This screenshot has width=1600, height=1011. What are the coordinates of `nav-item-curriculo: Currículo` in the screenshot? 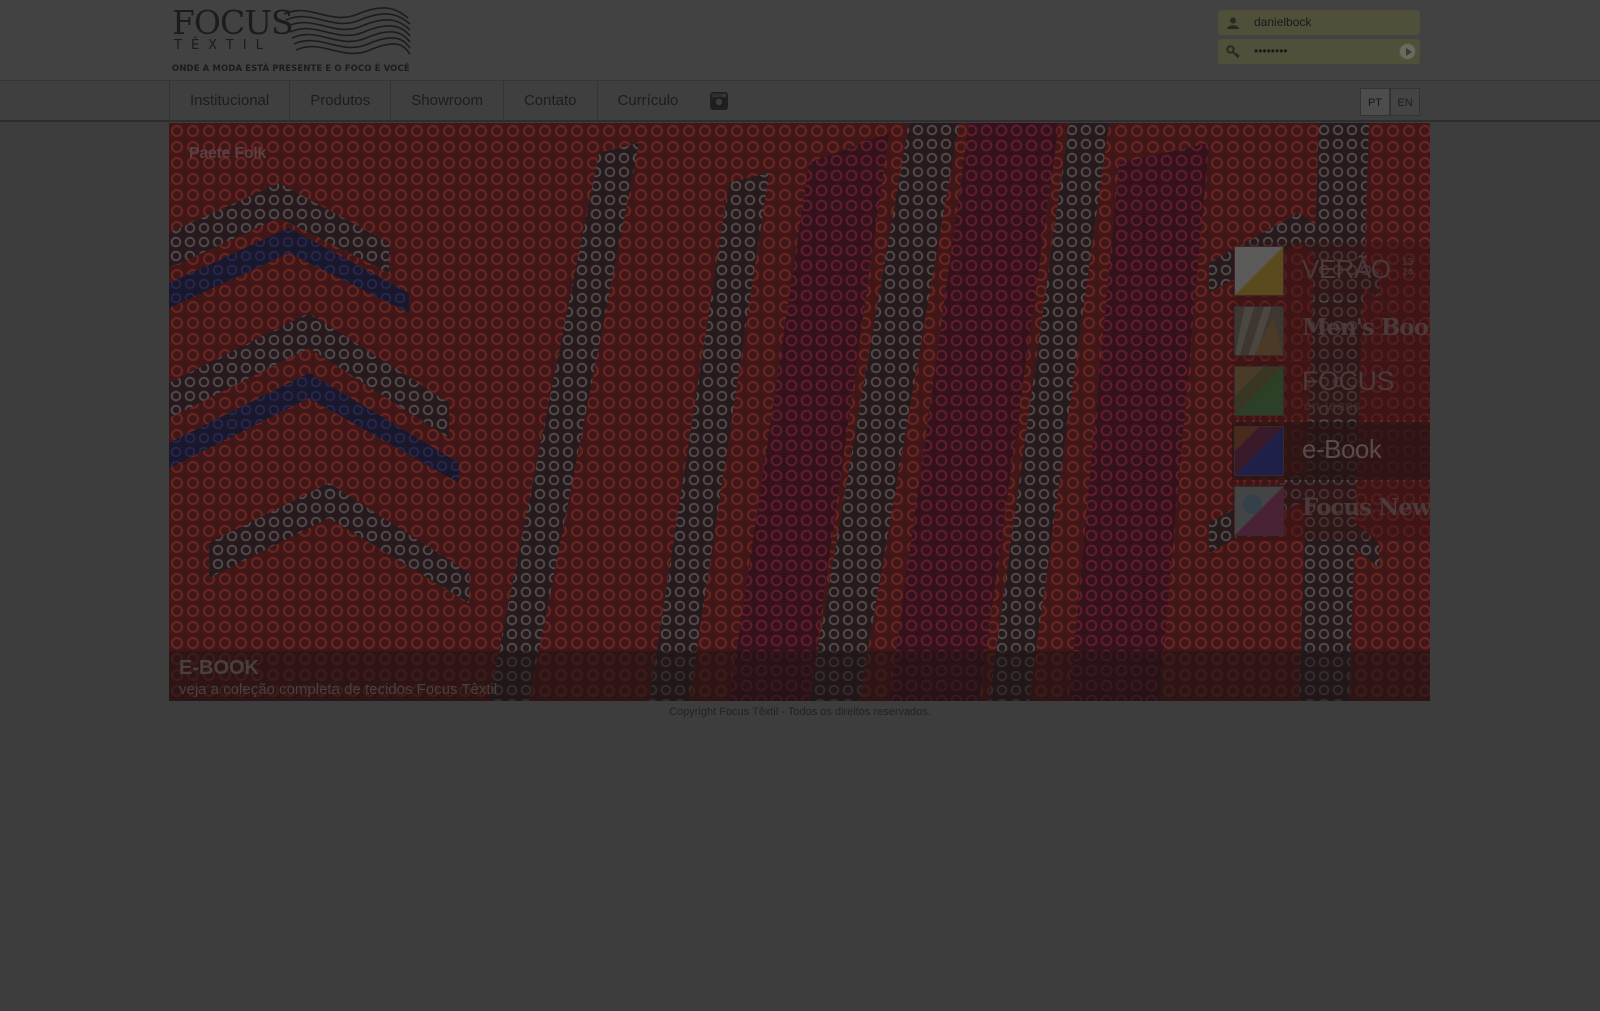 It's located at (647, 101).